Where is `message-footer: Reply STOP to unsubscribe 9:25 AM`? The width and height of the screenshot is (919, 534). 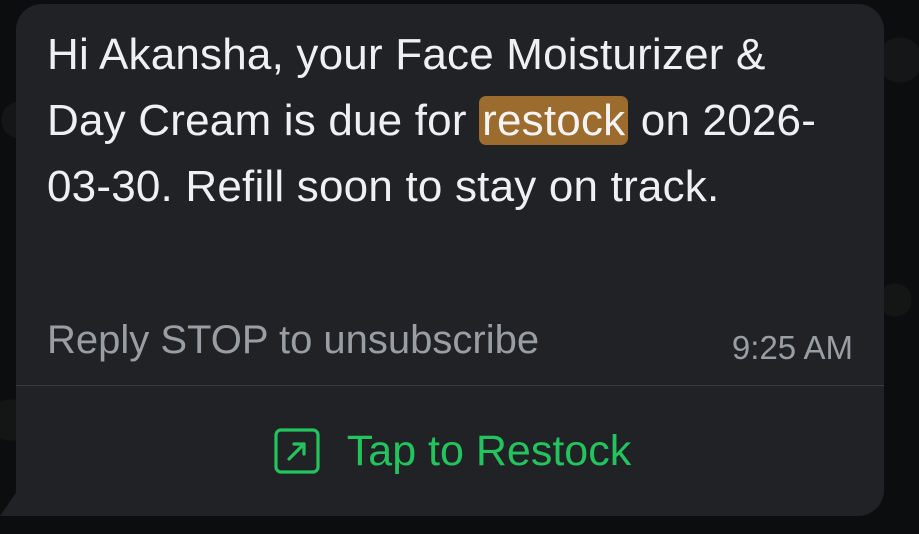
message-footer: Reply STOP to unsubscribe 9:25 AM is located at coordinates (452, 342).